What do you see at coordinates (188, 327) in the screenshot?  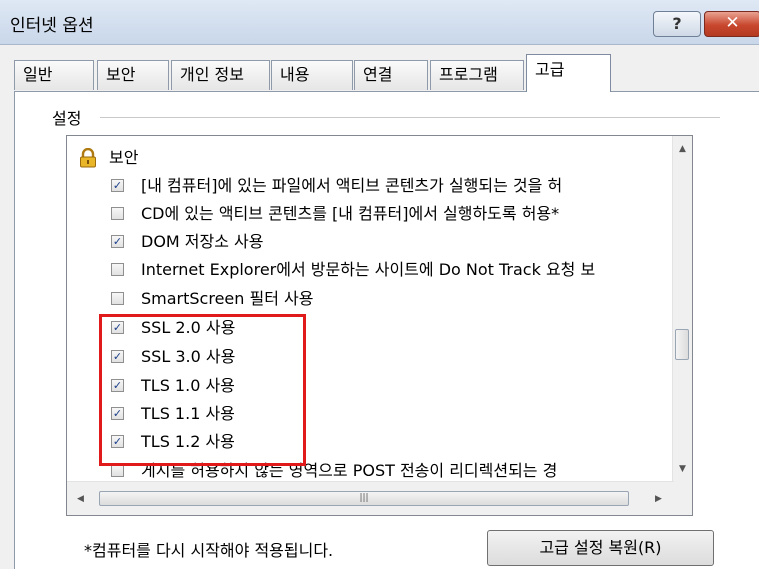 I see `setting-label: SSL 2.0 사용` at bounding box center [188, 327].